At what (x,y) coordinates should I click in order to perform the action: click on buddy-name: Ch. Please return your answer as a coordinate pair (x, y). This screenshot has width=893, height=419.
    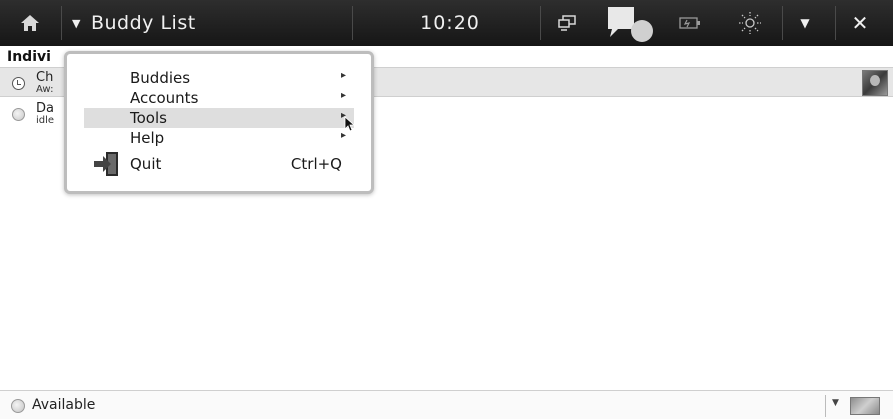
    Looking at the image, I should click on (45, 77).